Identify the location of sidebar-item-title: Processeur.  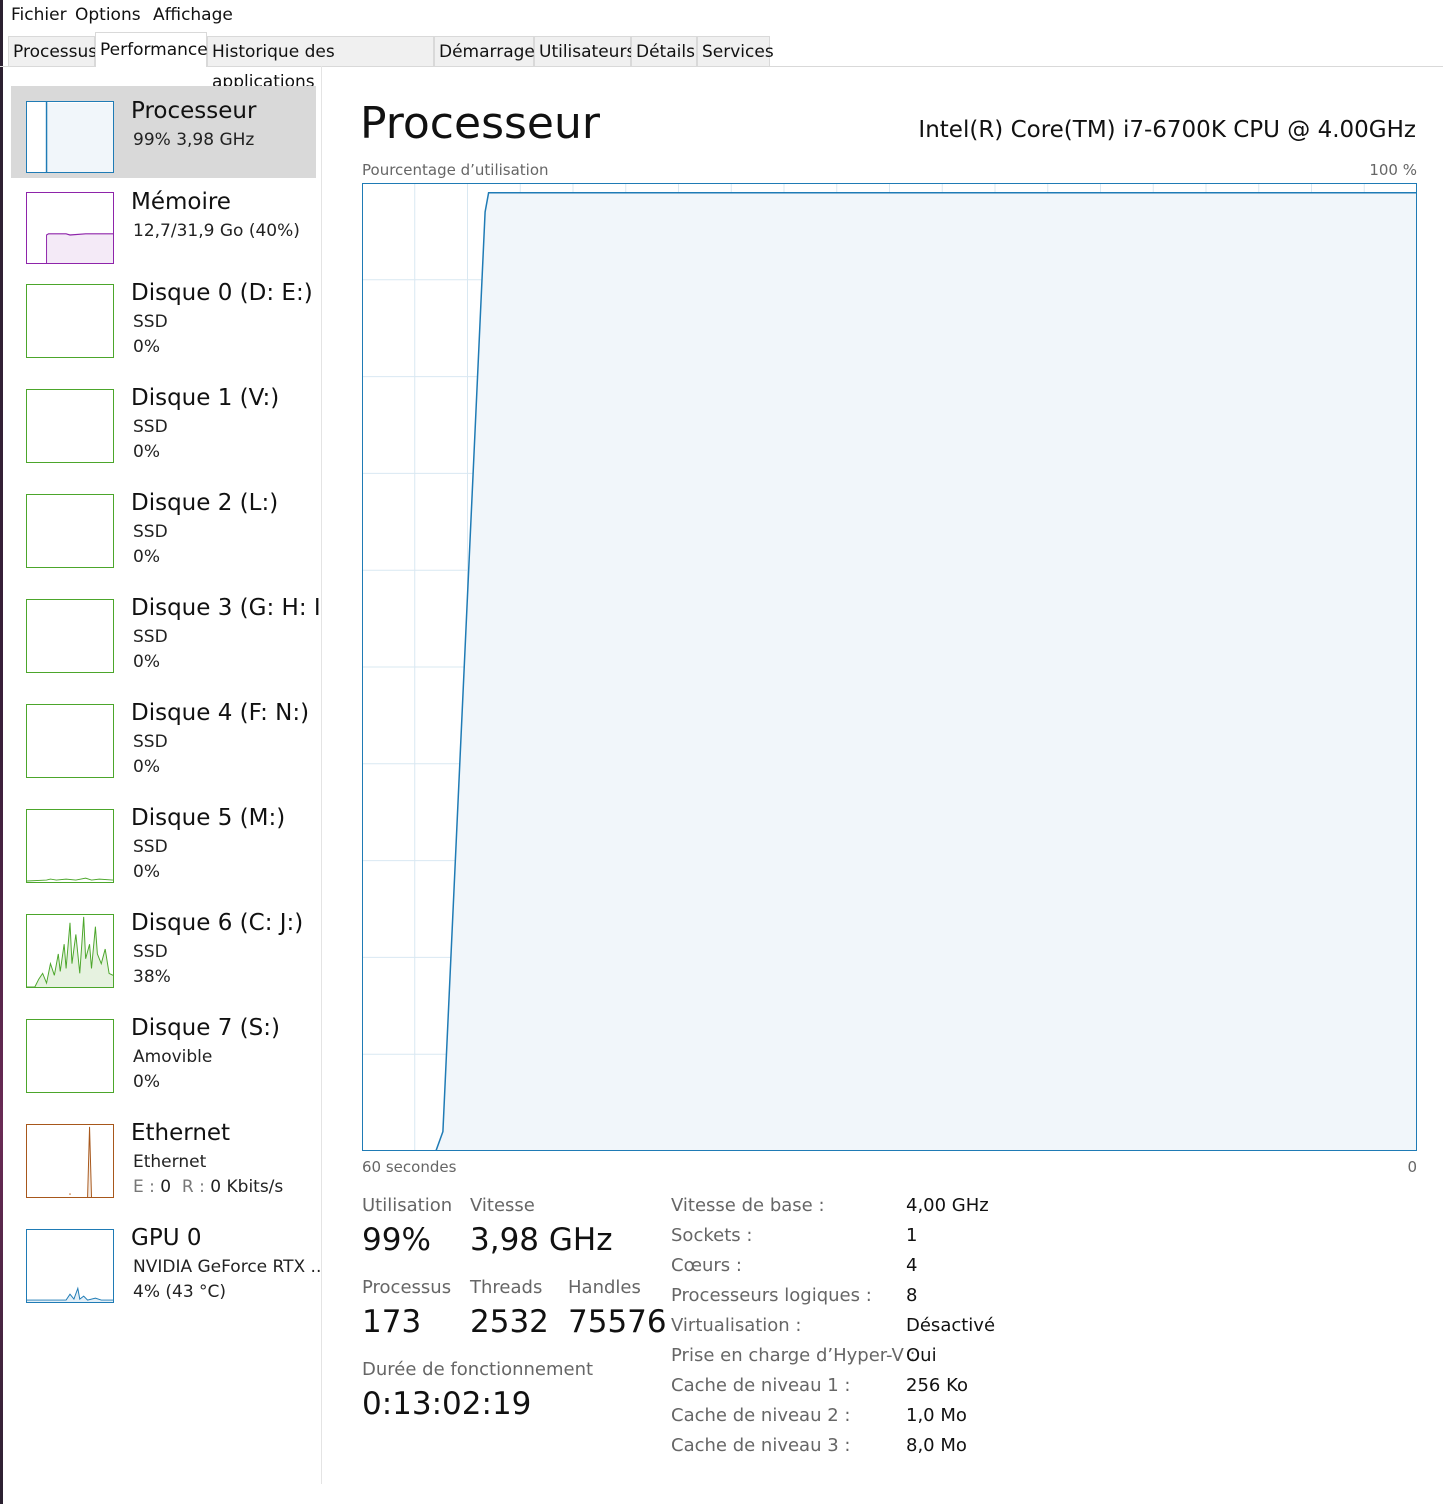
(194, 111).